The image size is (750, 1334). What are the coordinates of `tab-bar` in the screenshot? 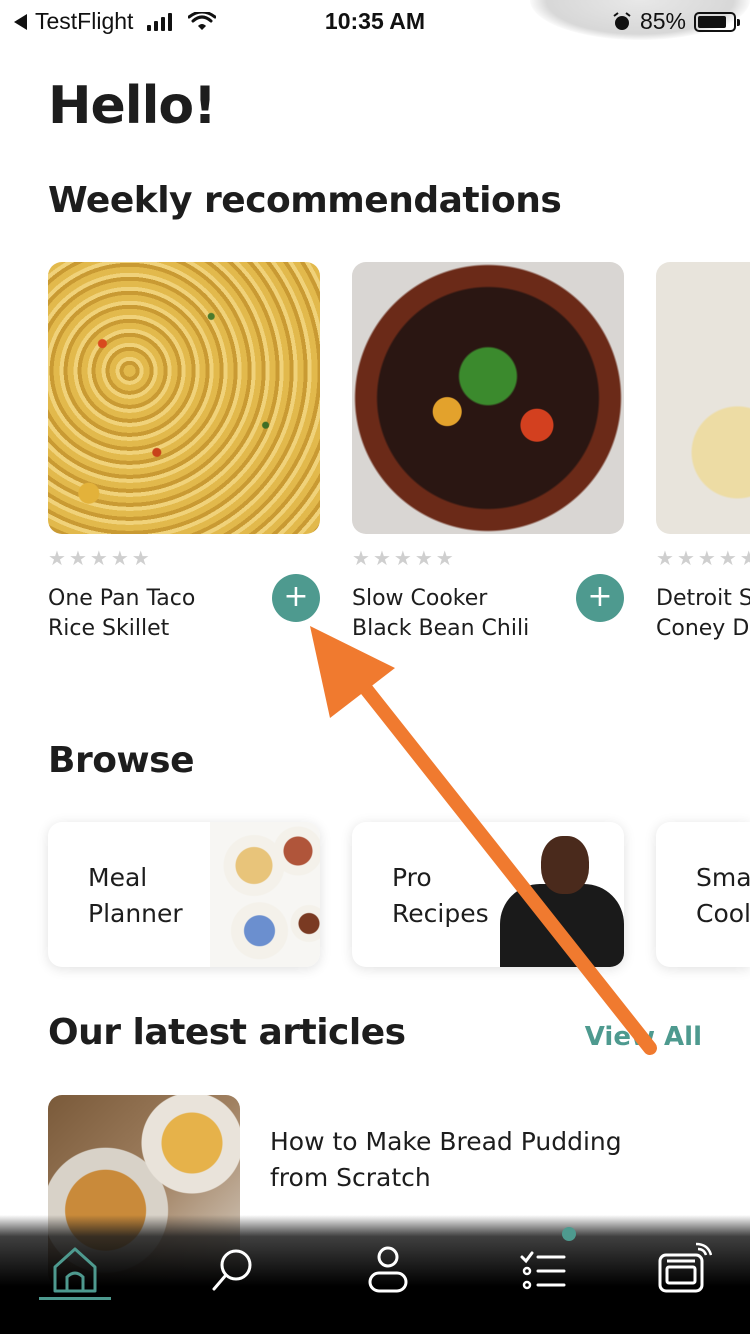 It's located at (375, 1274).